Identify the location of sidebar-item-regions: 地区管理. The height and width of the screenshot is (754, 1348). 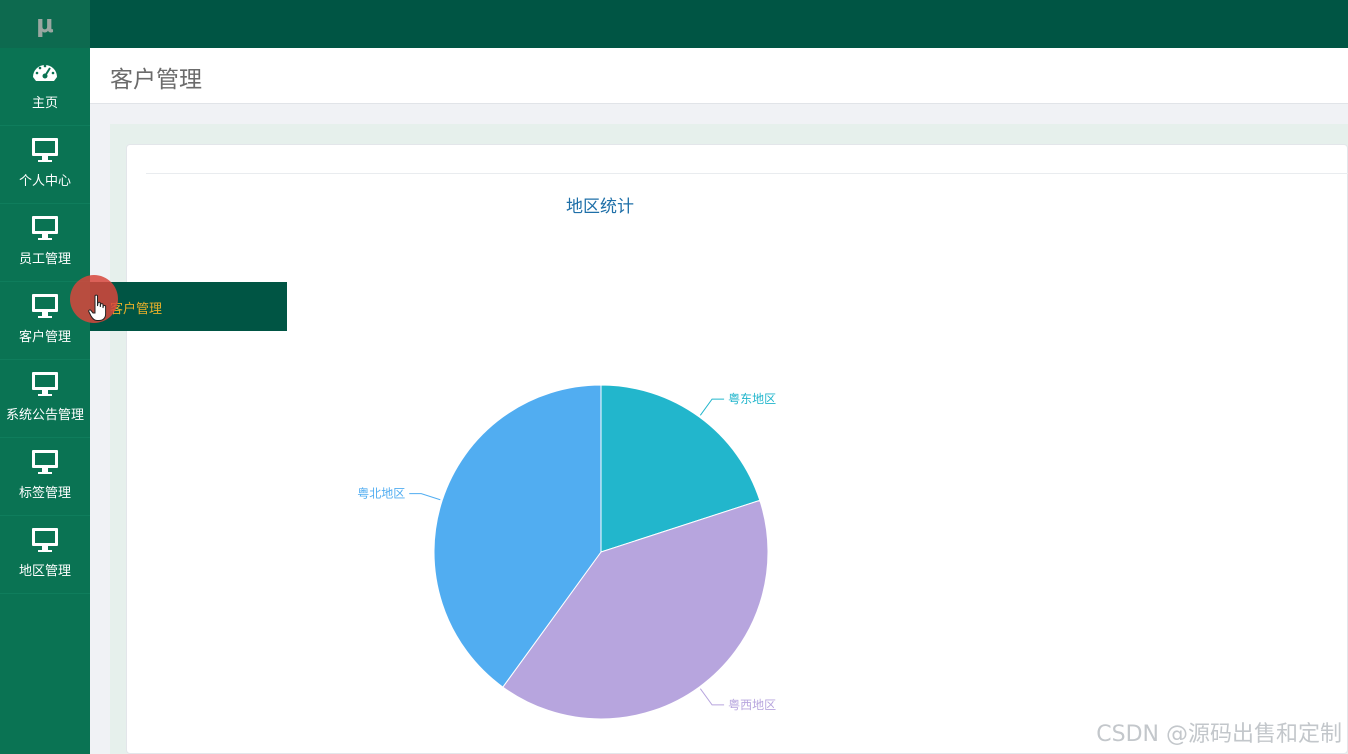
(45, 555).